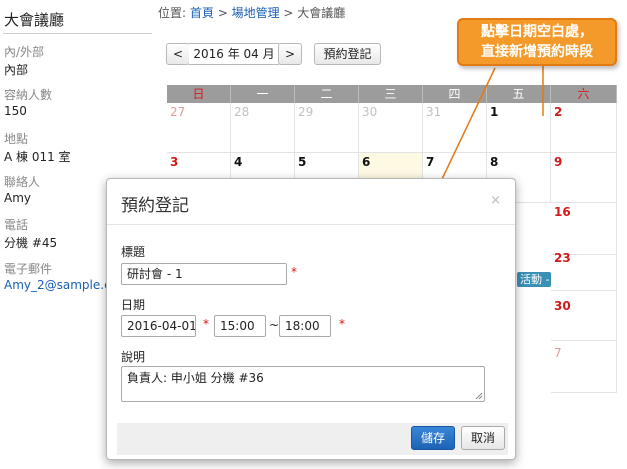 Image resolution: width=627 pixels, height=469 pixels. Describe the element at coordinates (584, 271) in the screenshot. I see `day-cell: 23` at that location.